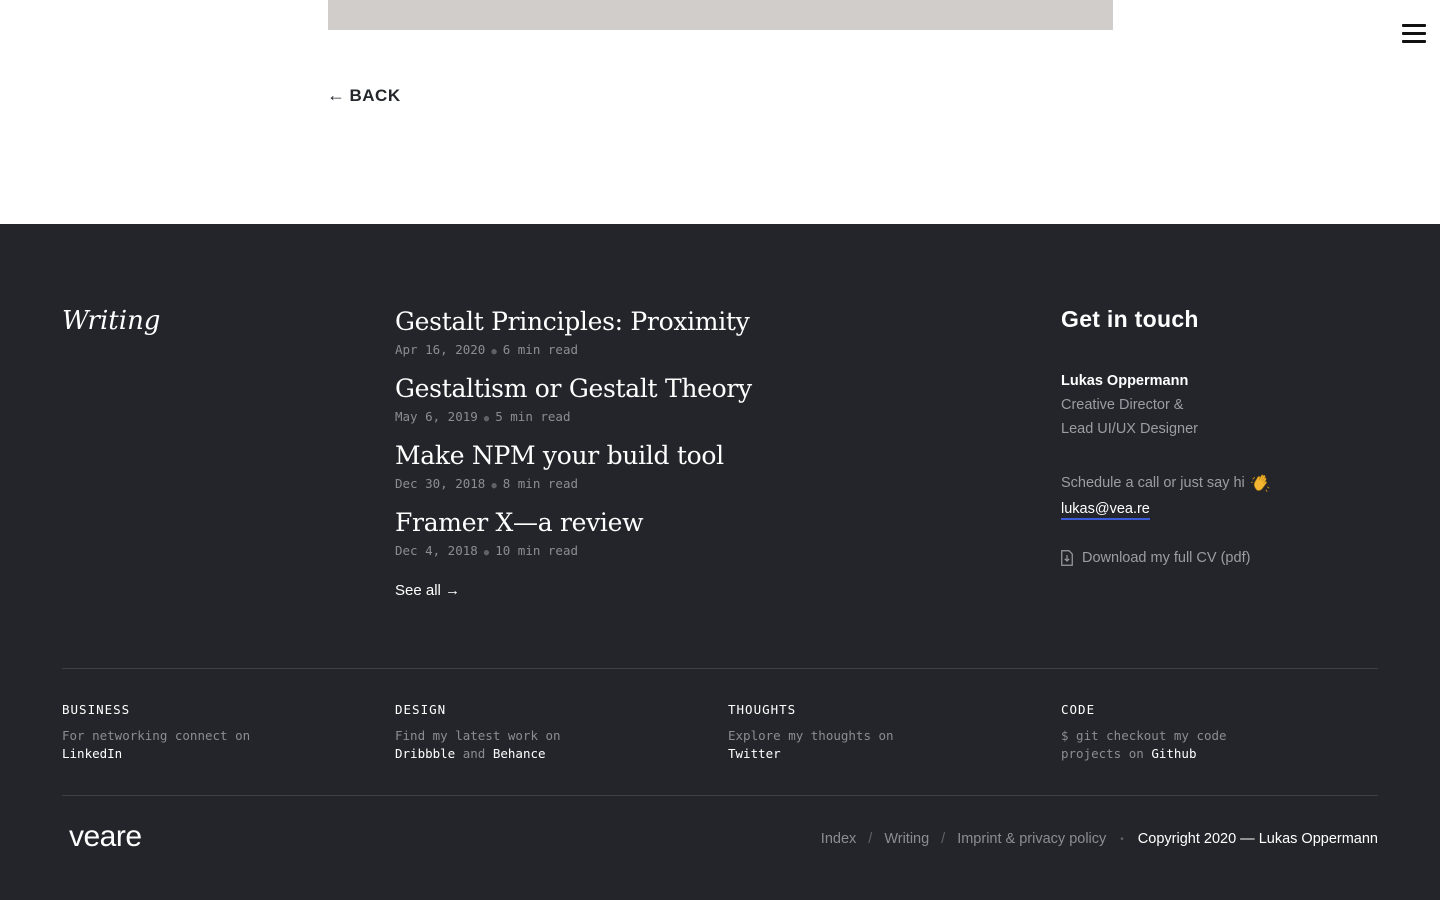 This screenshot has width=1440, height=900. What do you see at coordinates (533, 416) in the screenshot?
I see `article-read-time: 5 min read` at bounding box center [533, 416].